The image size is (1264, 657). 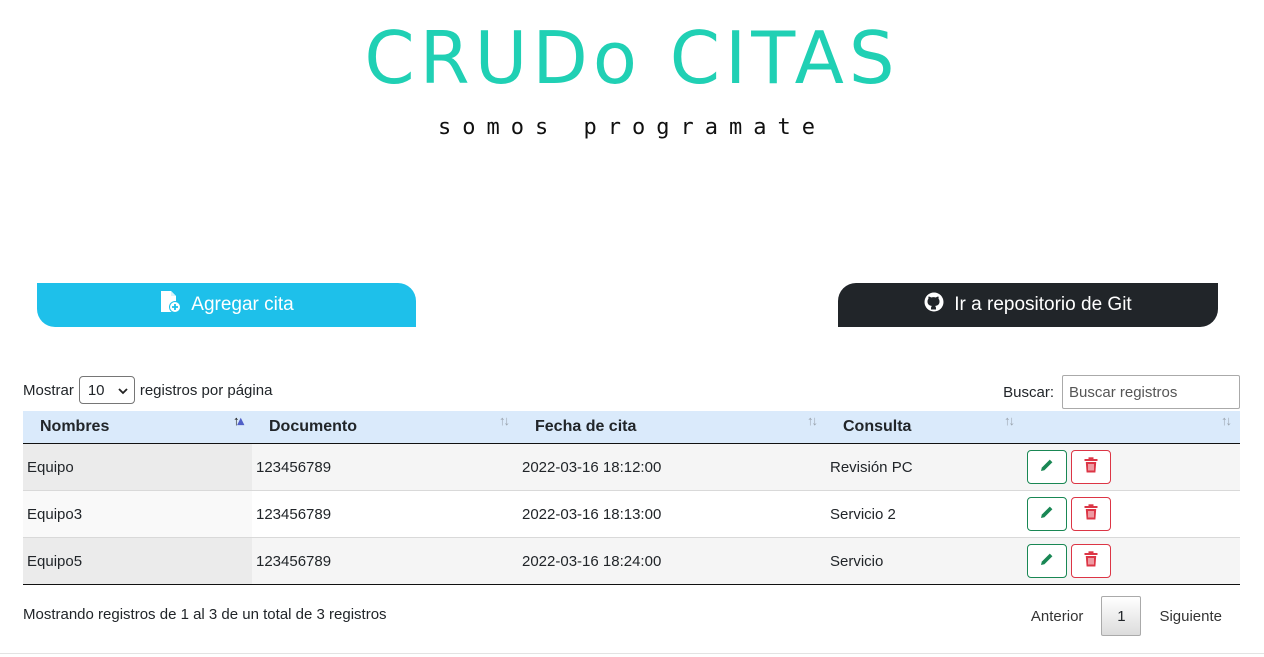 What do you see at coordinates (48, 390) in the screenshot?
I see `length-prefix: Mostrar` at bounding box center [48, 390].